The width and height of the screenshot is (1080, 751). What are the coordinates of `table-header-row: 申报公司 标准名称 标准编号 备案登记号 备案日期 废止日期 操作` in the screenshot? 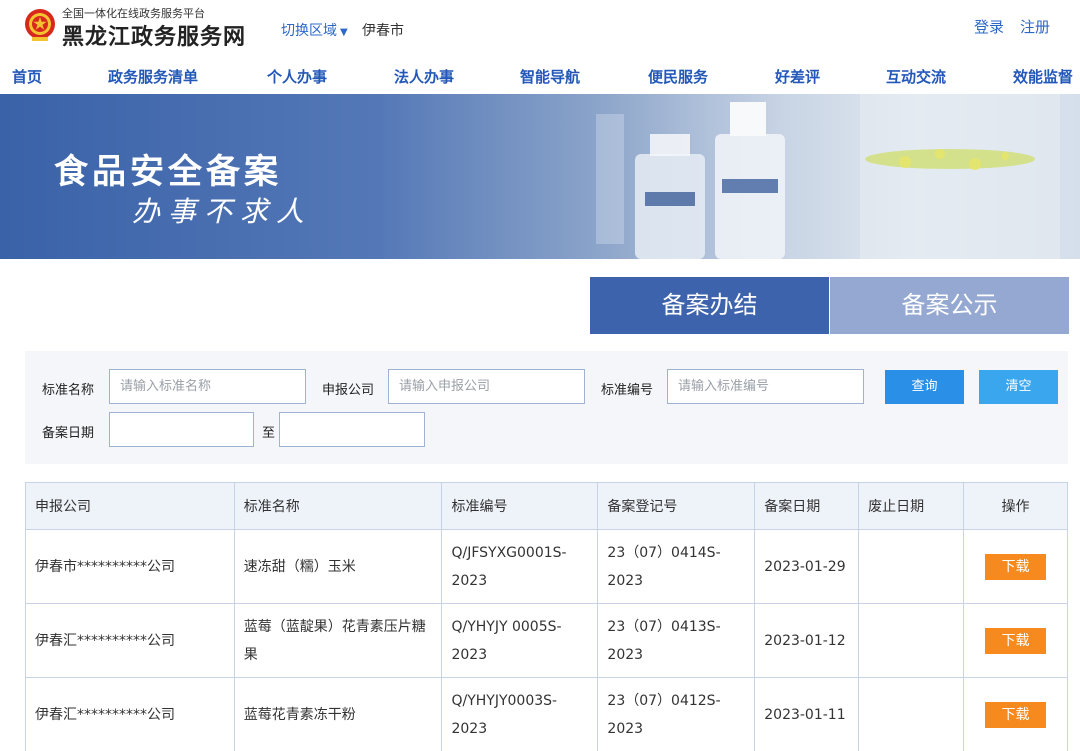 It's located at (546, 506).